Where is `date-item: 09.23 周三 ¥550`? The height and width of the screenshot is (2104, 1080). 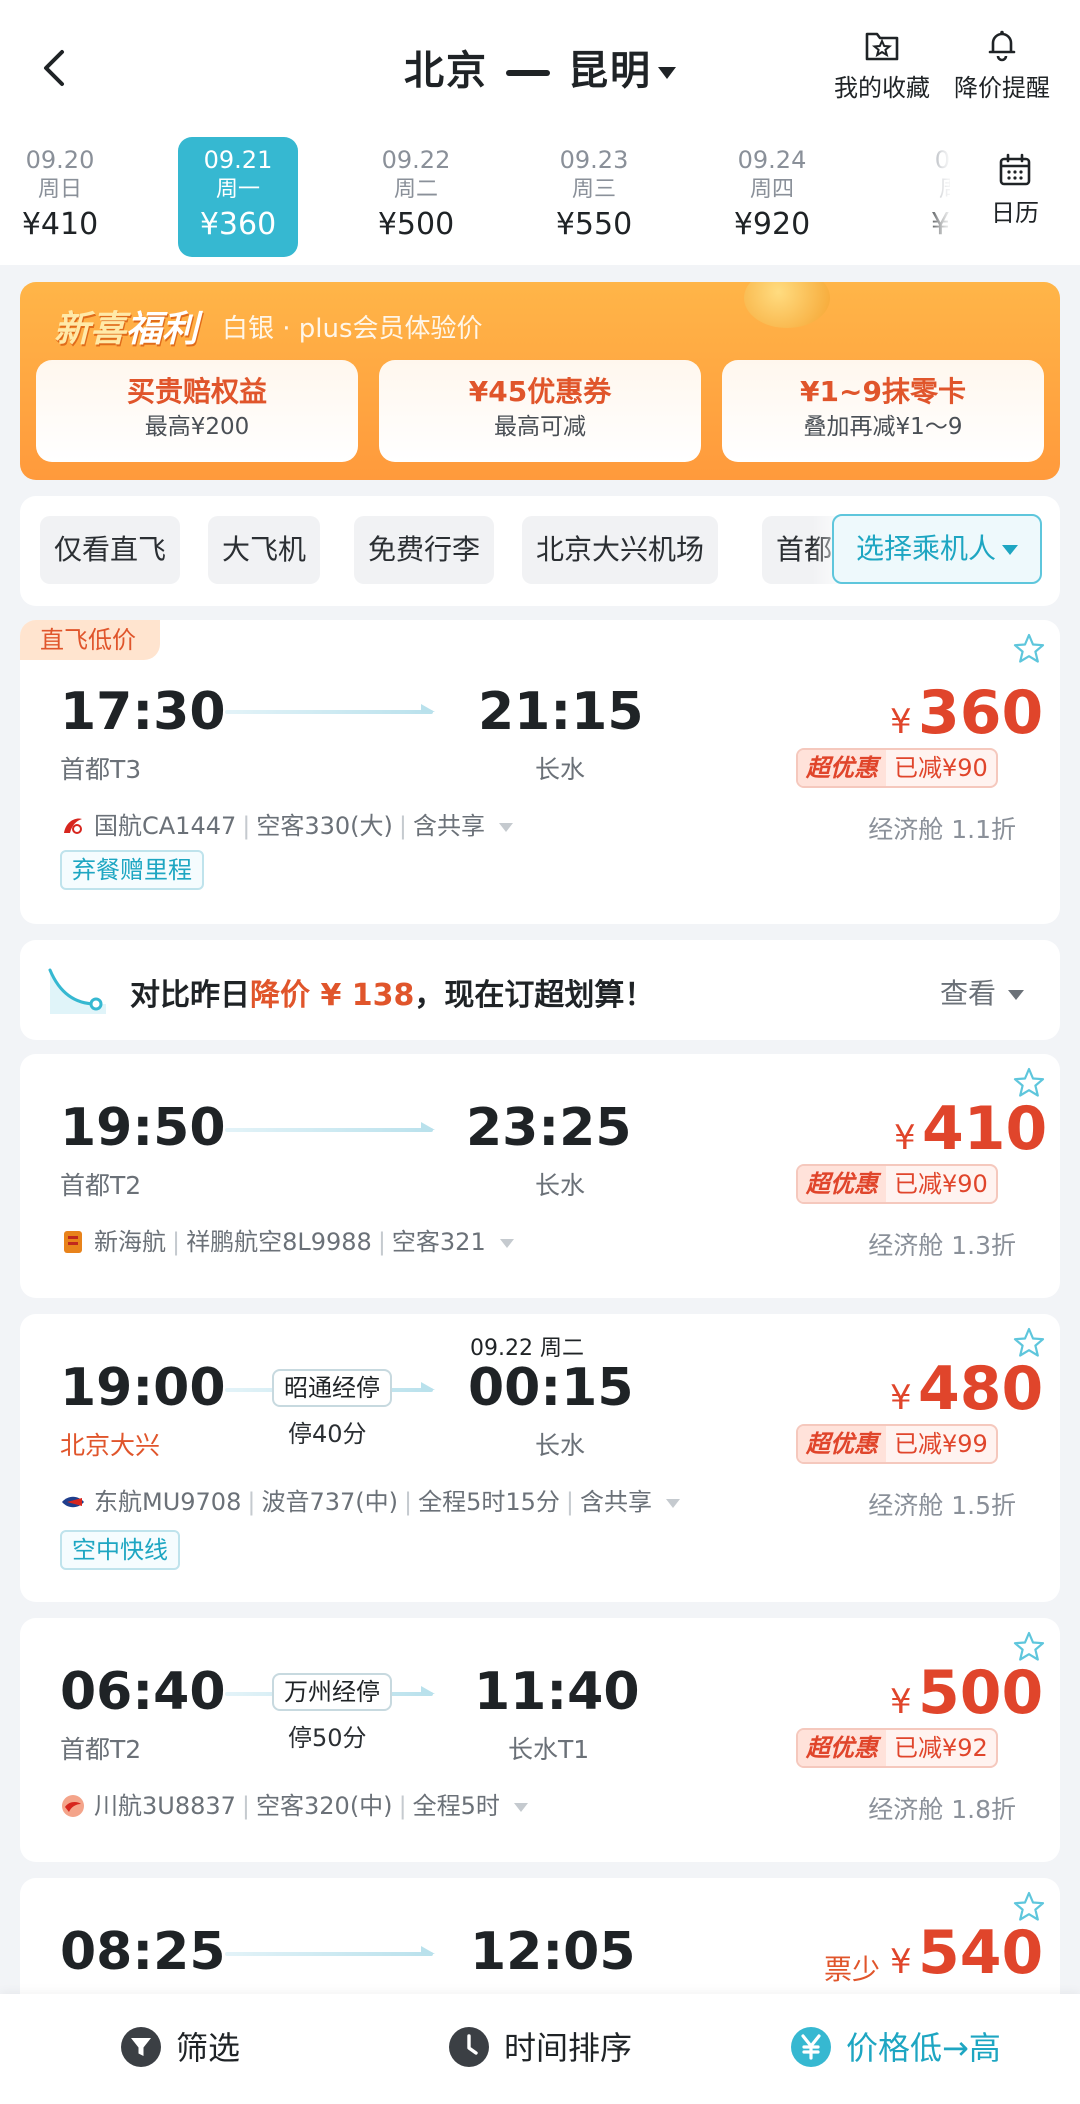
date-item: 09.23 周三 ¥550 is located at coordinates (594, 197).